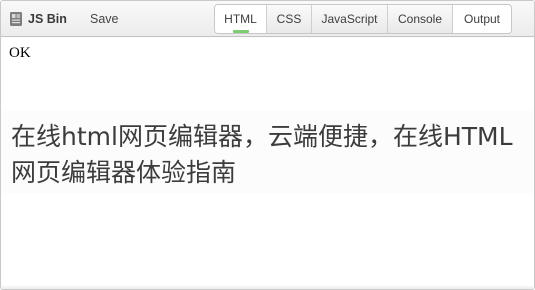  I want to click on tab-html: HTML, so click(241, 19).